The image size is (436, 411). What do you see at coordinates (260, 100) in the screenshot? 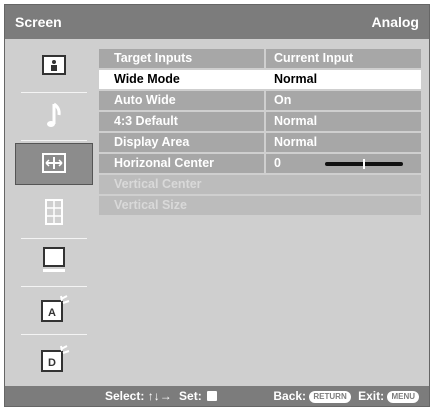
I see `row-auto-wide: Auto Wide On` at bounding box center [260, 100].